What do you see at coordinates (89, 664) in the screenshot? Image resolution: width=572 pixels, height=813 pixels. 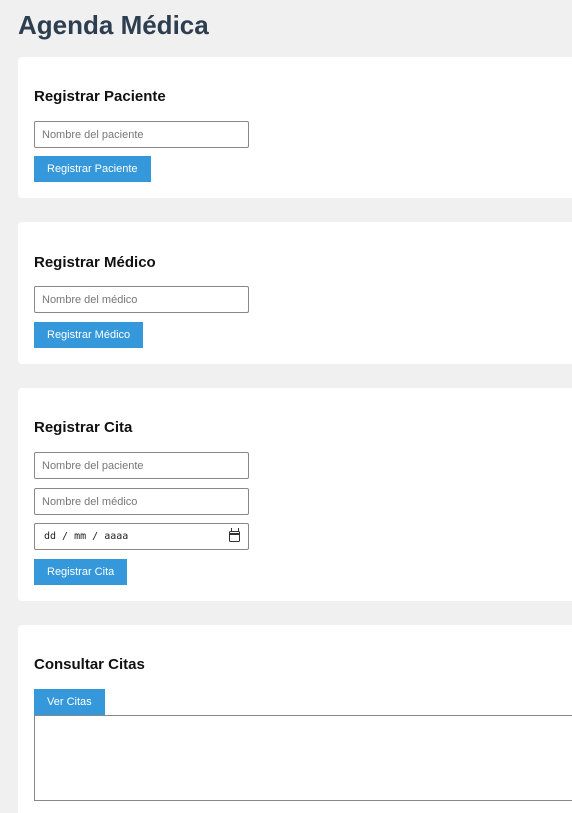 I see `consultar-citas-heading: Consultar Citas` at bounding box center [89, 664].